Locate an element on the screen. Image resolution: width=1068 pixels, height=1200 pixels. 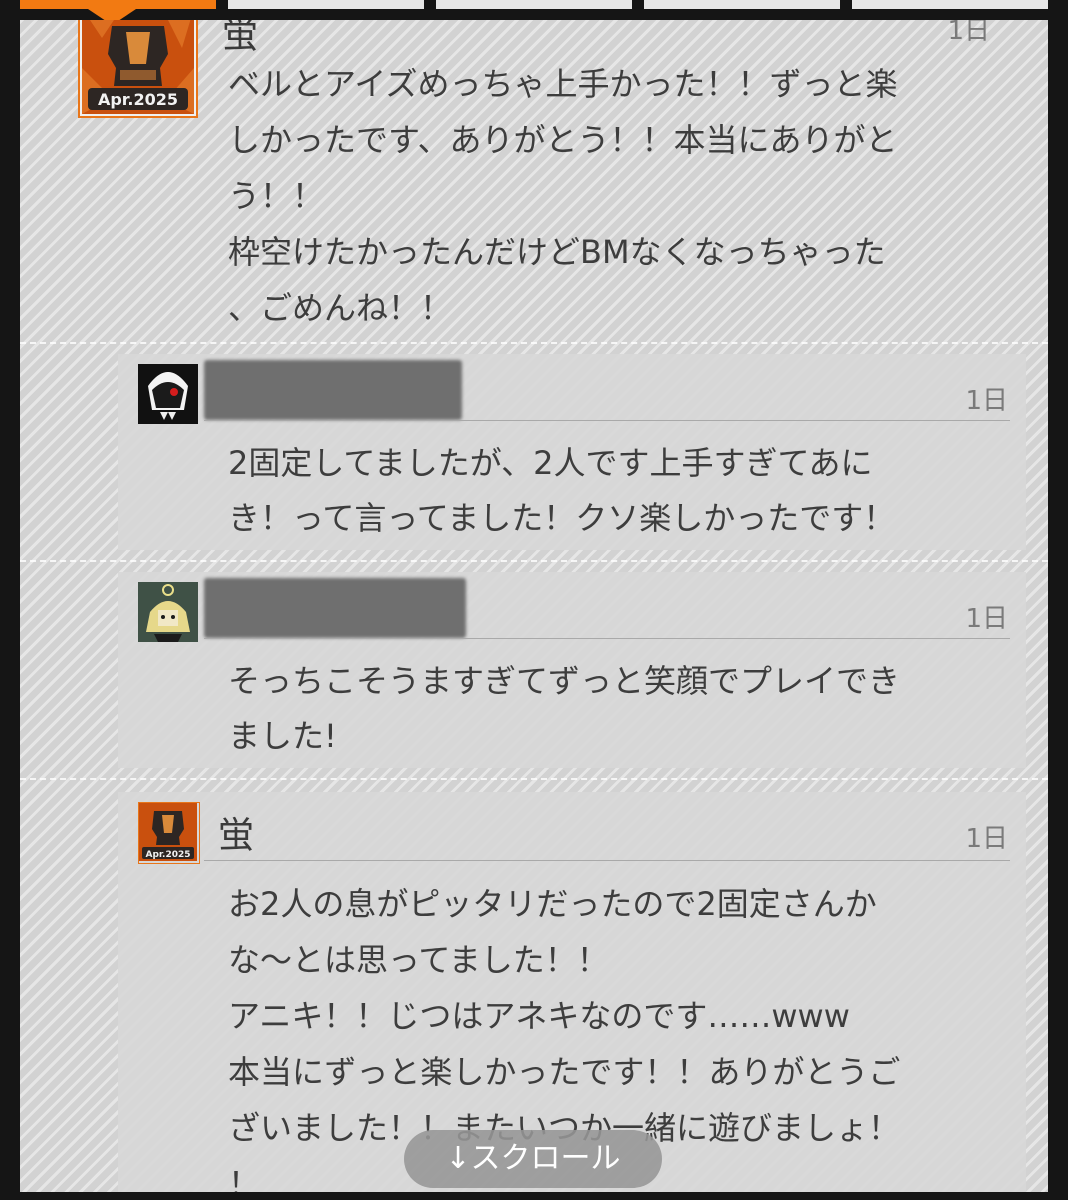
tab-active is located at coordinates (118, 4).